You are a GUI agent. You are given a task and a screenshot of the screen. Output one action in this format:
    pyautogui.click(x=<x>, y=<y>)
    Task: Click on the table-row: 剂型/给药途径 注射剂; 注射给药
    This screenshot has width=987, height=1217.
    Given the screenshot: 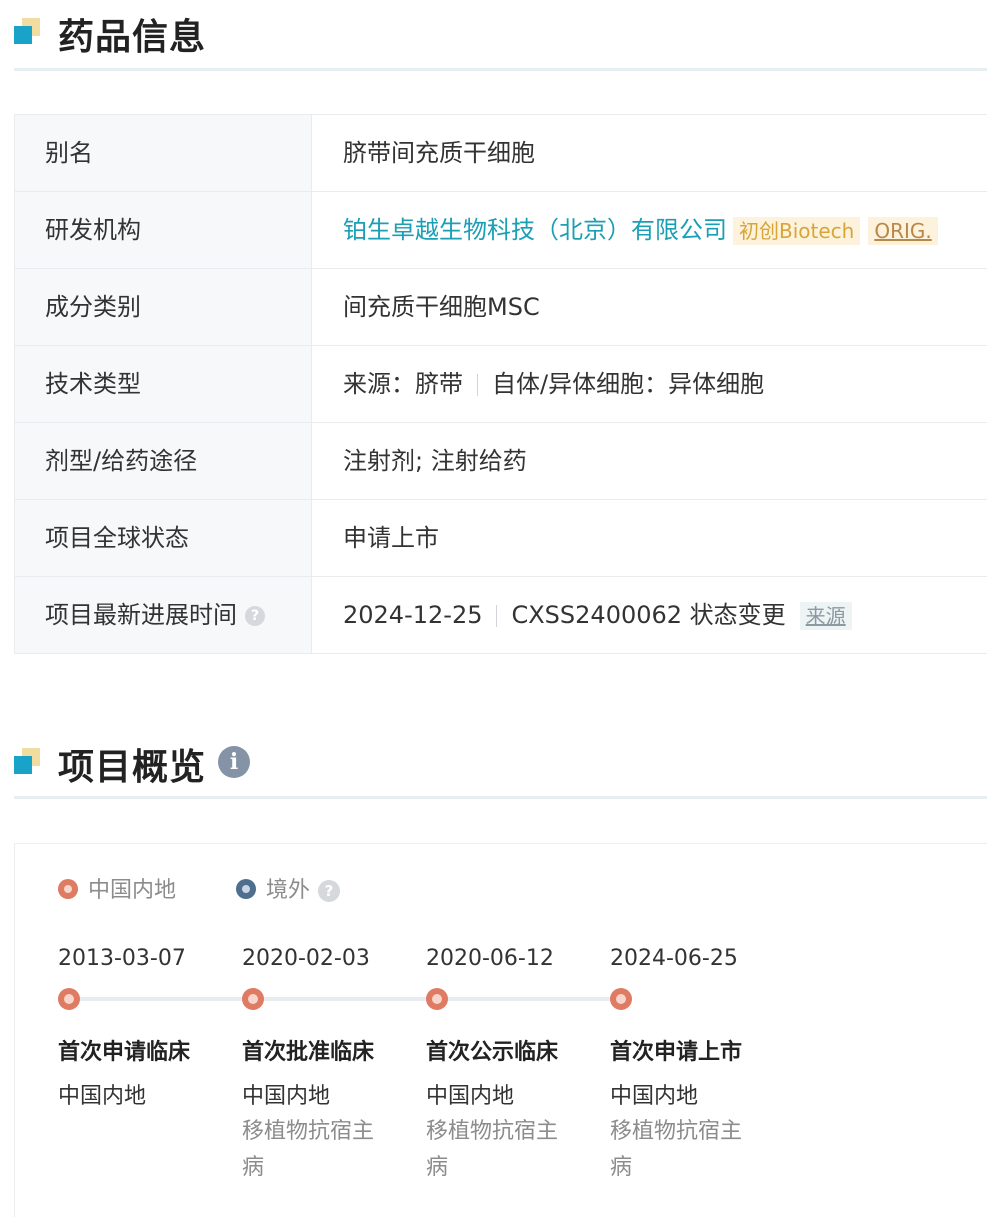 What is the action you would take?
    pyautogui.click(x=501, y=461)
    